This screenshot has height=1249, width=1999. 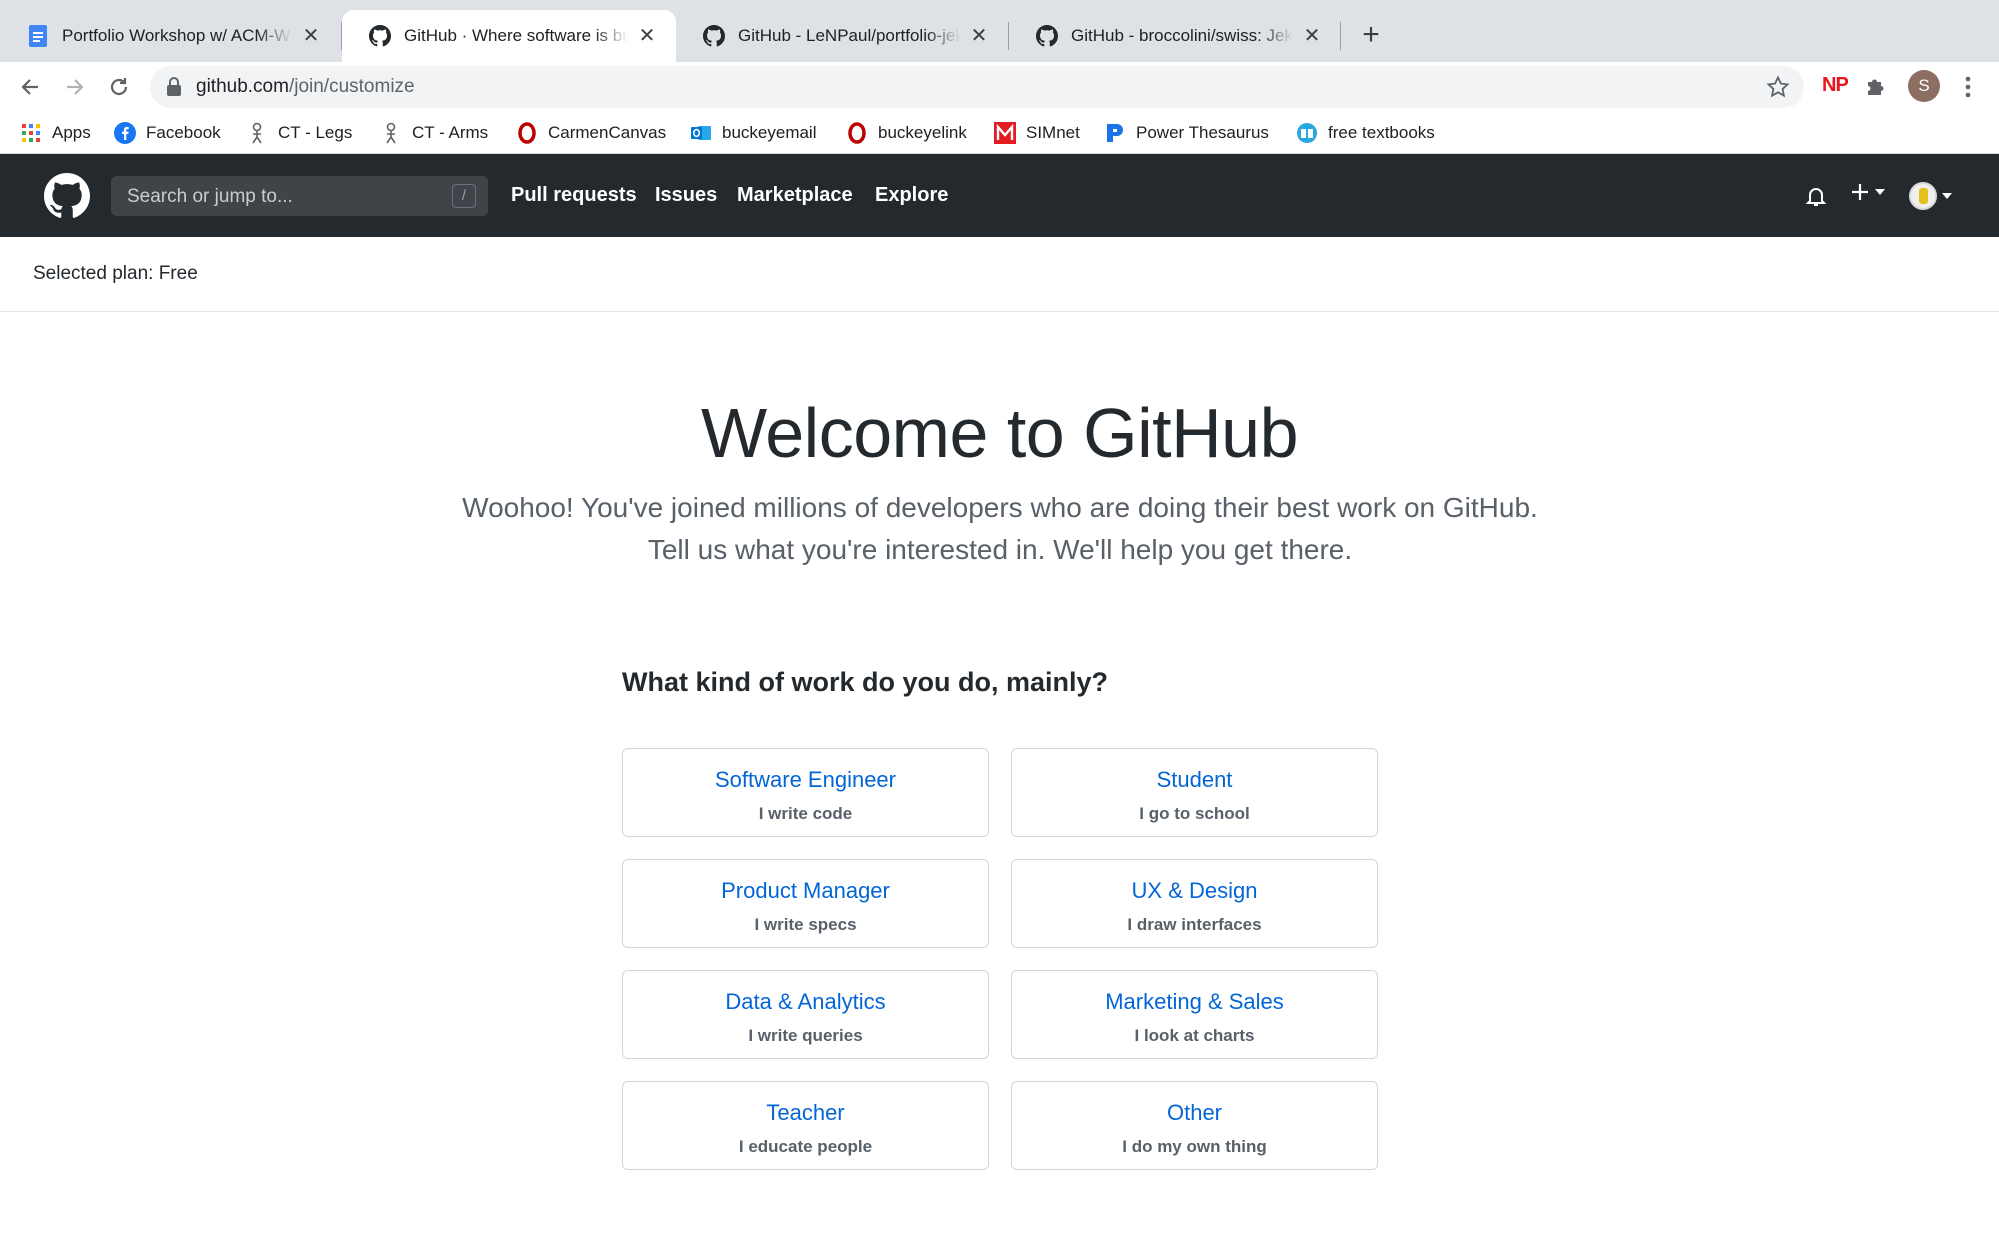 I want to click on bookmark-free-textbooks: free textbooks, so click(x=1365, y=133).